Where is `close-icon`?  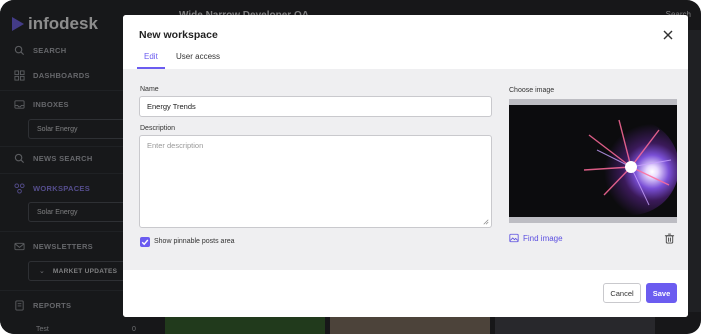
close-icon is located at coordinates (668, 35).